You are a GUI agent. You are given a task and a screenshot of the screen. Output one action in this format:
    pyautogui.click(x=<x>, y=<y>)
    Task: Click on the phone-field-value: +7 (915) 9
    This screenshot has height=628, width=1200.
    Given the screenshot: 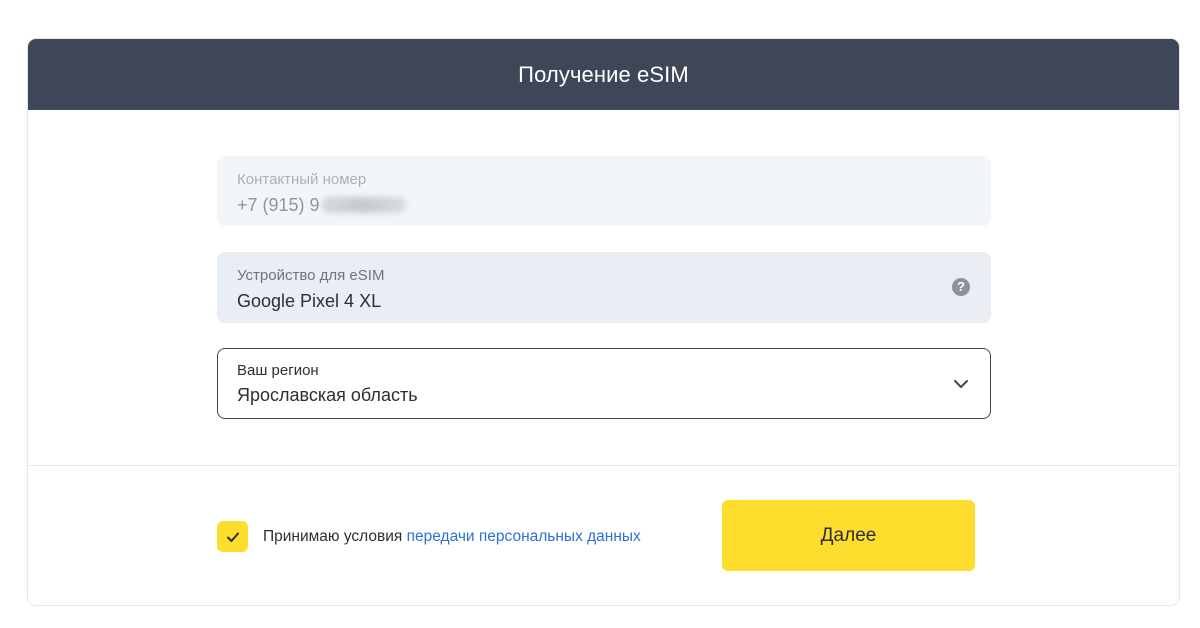 What is the action you would take?
    pyautogui.click(x=321, y=205)
    